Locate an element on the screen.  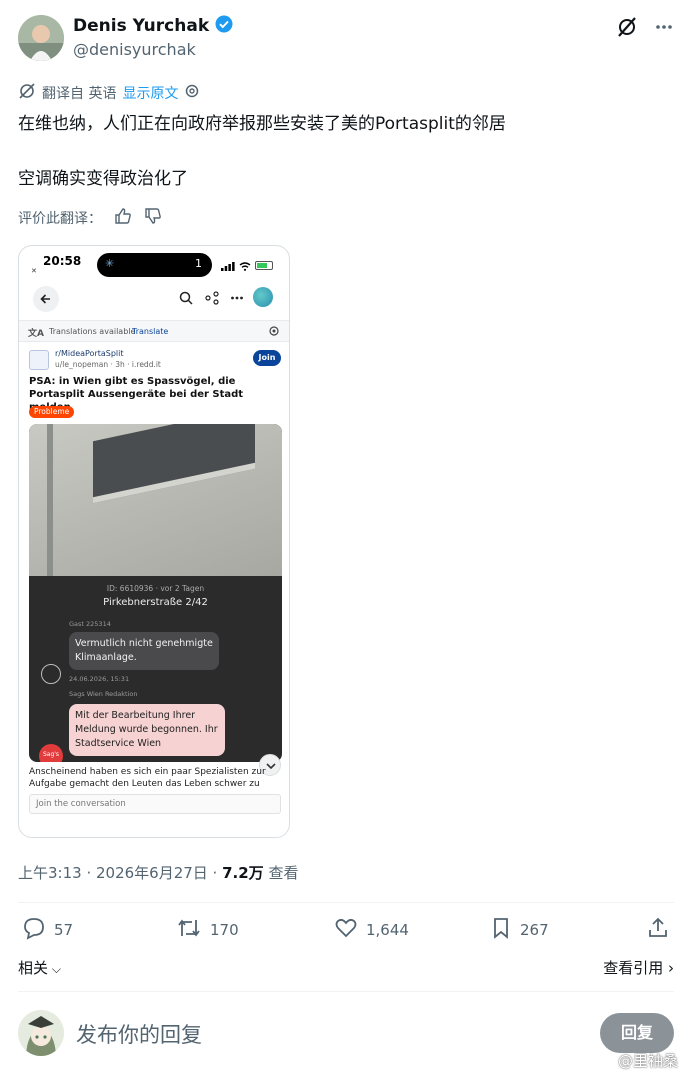
island-activity-icon: ✳ is located at coordinates (110, 263).